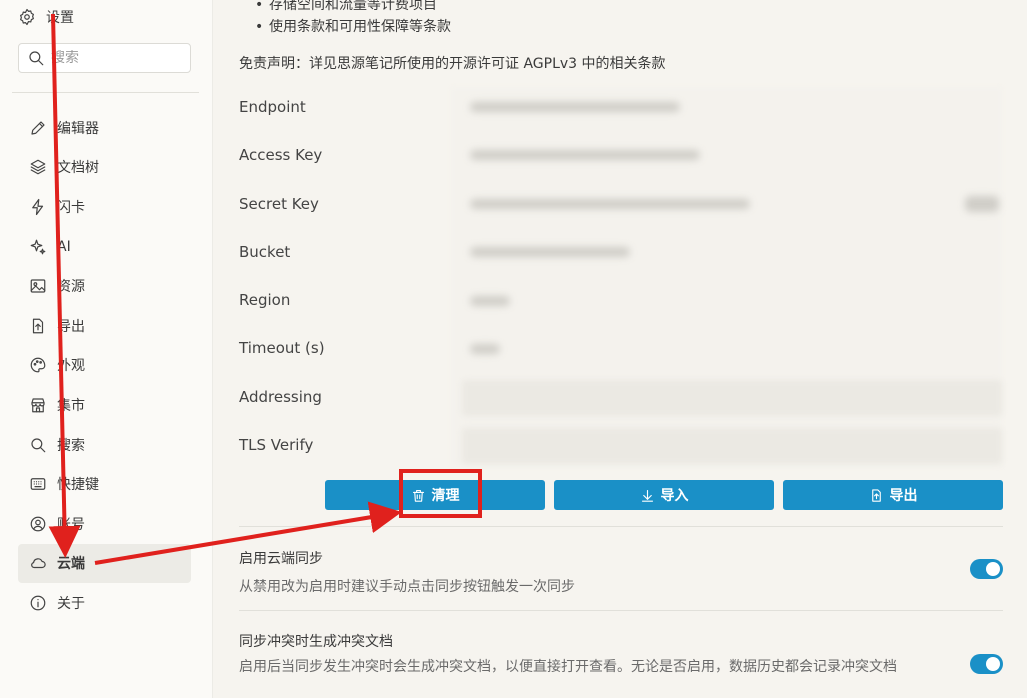 Image resolution: width=1027 pixels, height=698 pixels. Describe the element at coordinates (38, 603) in the screenshot. I see `info-icon` at that location.